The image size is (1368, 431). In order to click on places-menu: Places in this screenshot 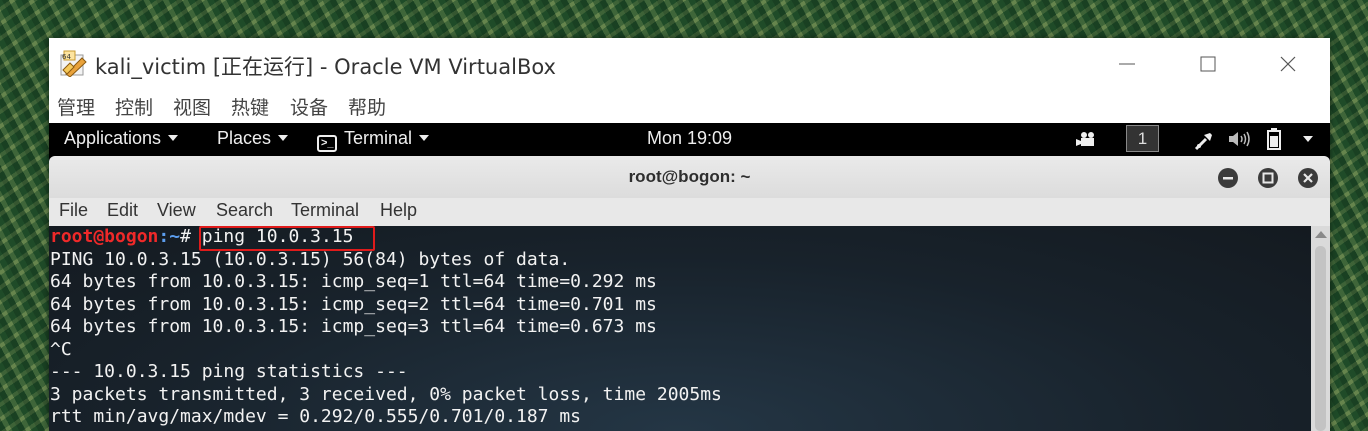, I will do `click(253, 138)`.